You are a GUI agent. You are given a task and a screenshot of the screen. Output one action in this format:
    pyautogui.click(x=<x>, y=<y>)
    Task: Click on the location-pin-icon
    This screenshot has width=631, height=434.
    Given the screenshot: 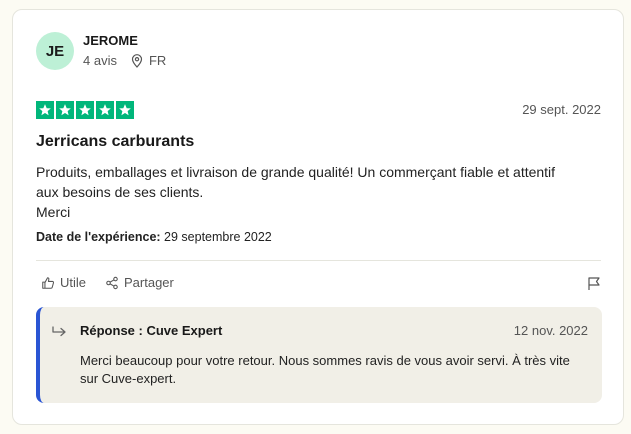 What is the action you would take?
    pyautogui.click(x=137, y=60)
    